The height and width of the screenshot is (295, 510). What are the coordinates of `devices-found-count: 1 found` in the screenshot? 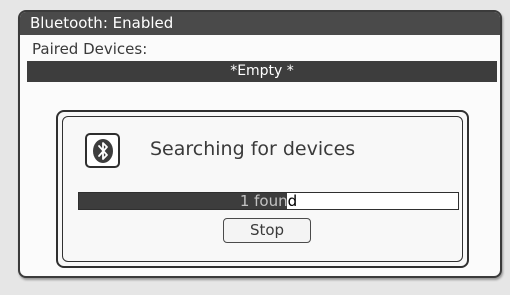 It's located at (268, 201).